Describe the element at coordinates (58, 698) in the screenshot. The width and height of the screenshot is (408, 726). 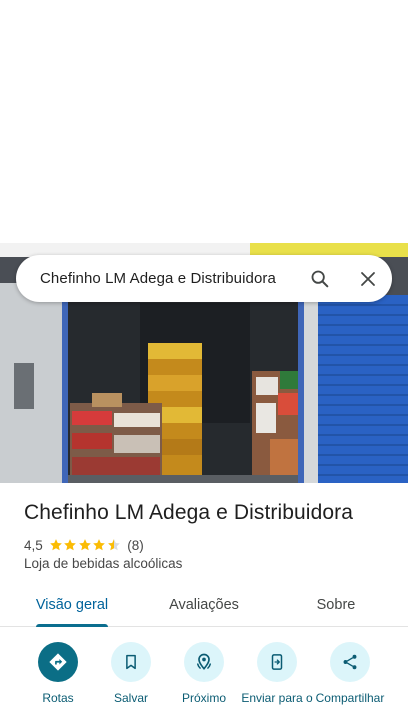
I see `directions-label: Rotas` at that location.